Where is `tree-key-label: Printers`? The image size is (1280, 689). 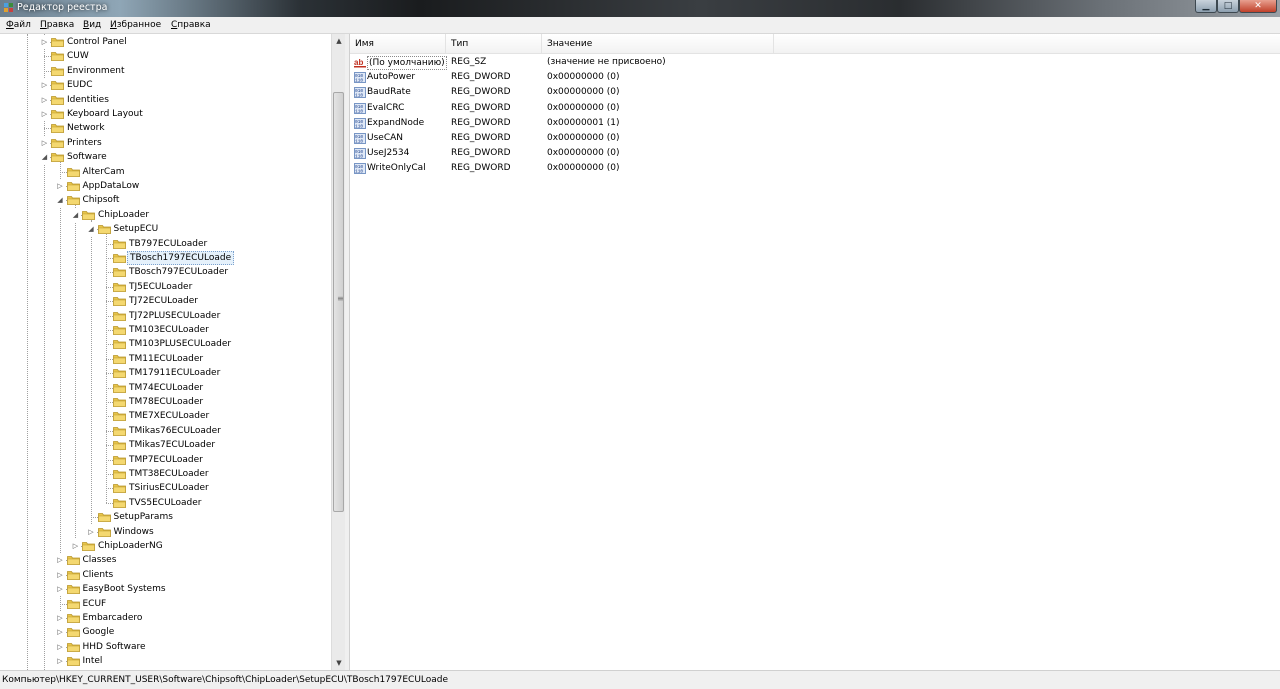 tree-key-label: Printers is located at coordinates (84, 142).